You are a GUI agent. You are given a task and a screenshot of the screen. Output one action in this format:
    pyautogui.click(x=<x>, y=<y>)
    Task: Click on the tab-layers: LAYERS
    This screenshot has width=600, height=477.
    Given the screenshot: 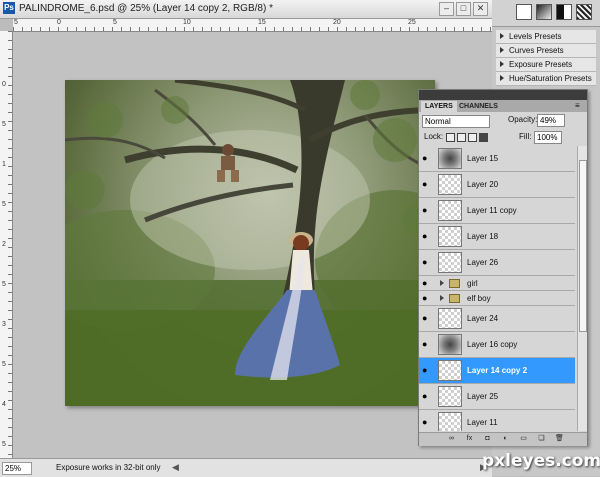 What is the action you would take?
    pyautogui.click(x=439, y=106)
    